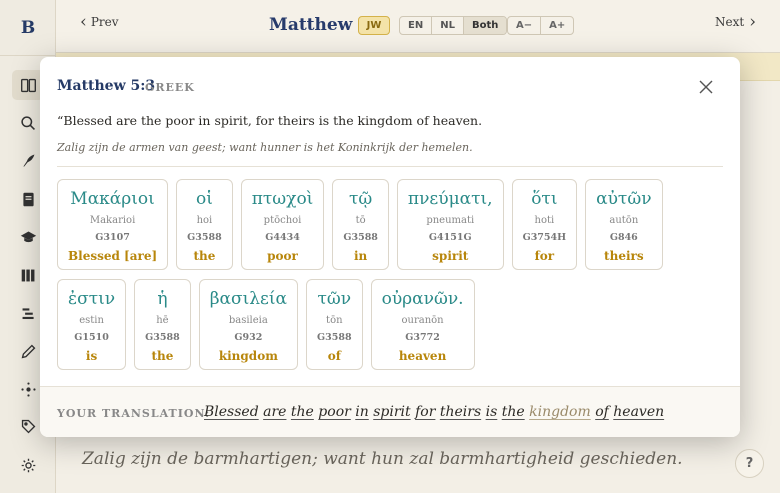 The width and height of the screenshot is (780, 493). I want to click on english-gloss: poor, so click(282, 256).